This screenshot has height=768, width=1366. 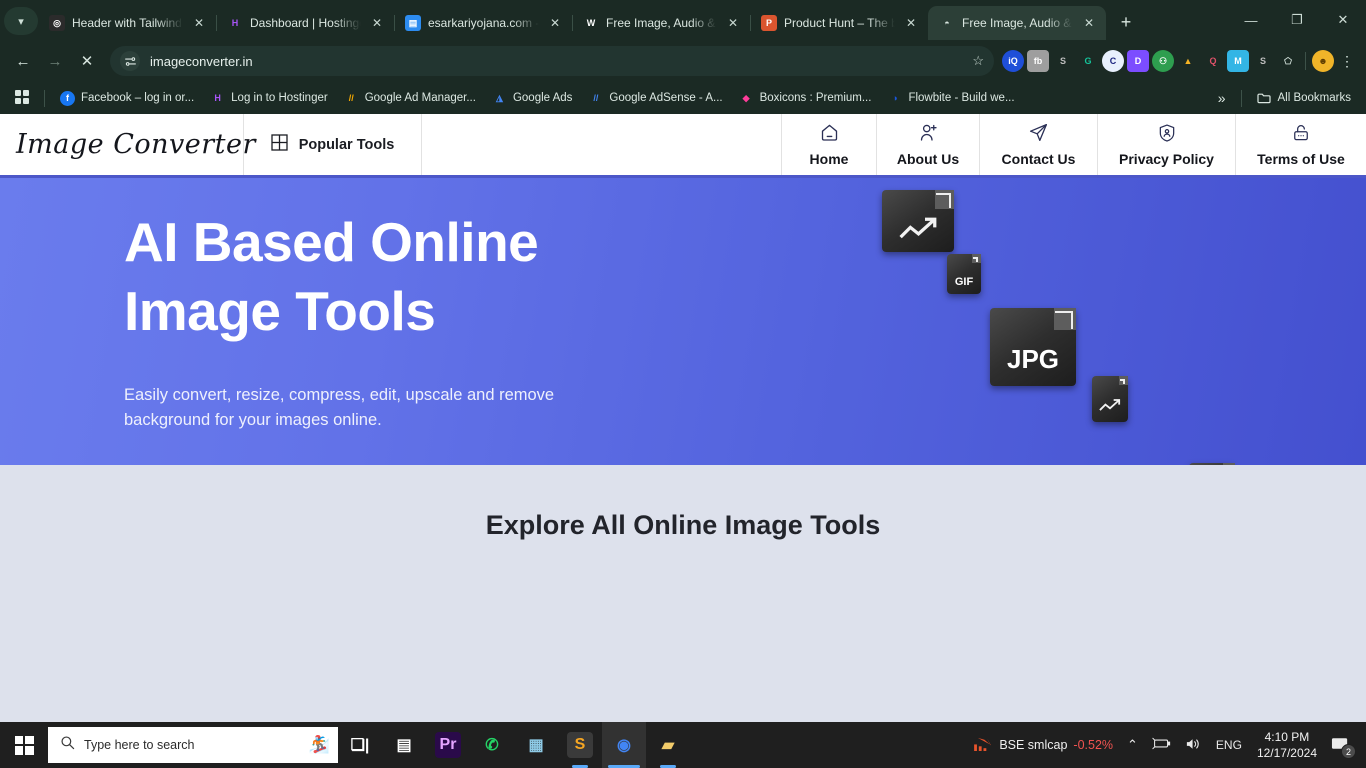 I want to click on mailtrack-extension-icon: M, so click(x=1238, y=61).